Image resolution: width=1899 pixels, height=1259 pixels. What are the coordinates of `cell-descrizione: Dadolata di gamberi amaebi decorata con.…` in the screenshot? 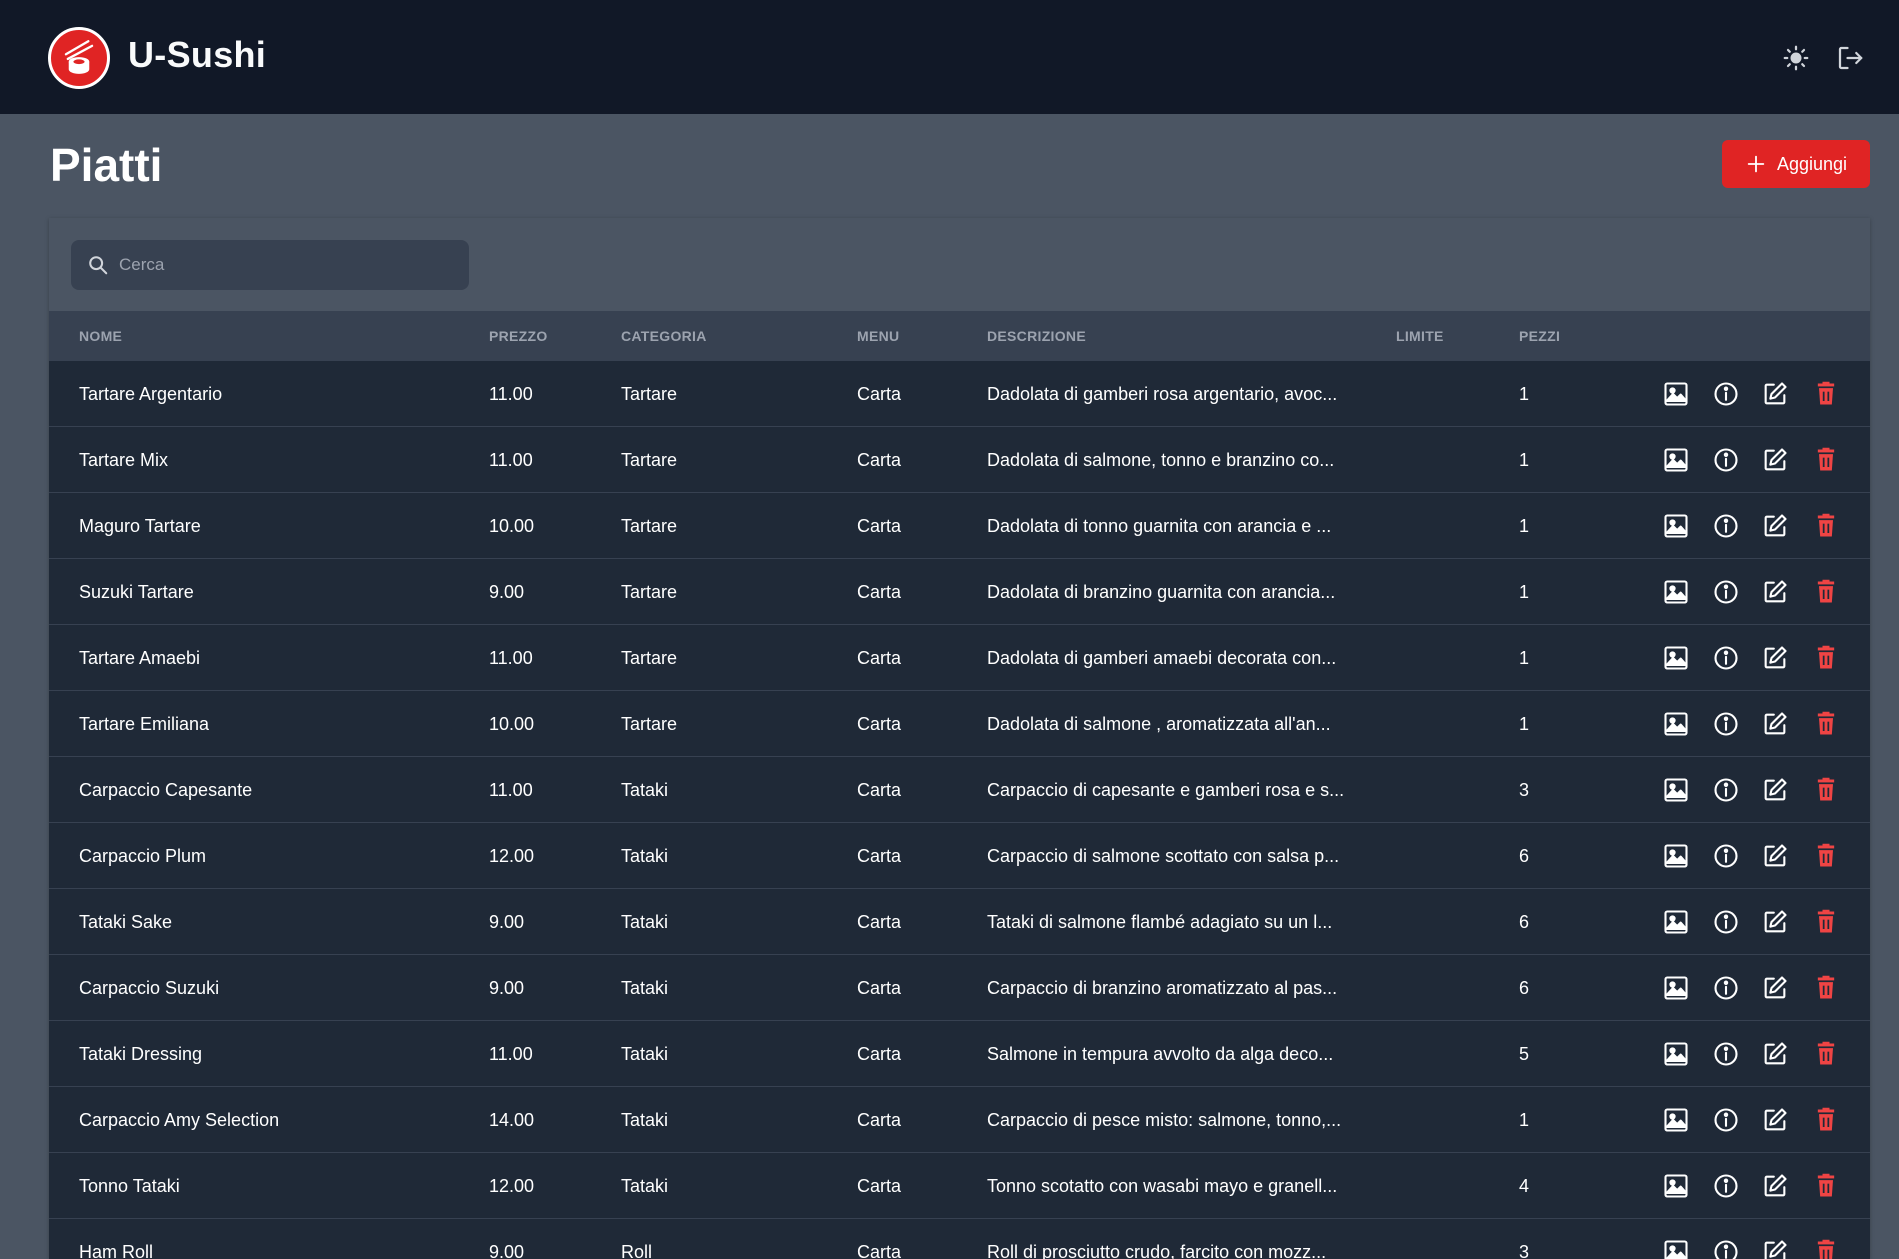 It's located at (1162, 658).